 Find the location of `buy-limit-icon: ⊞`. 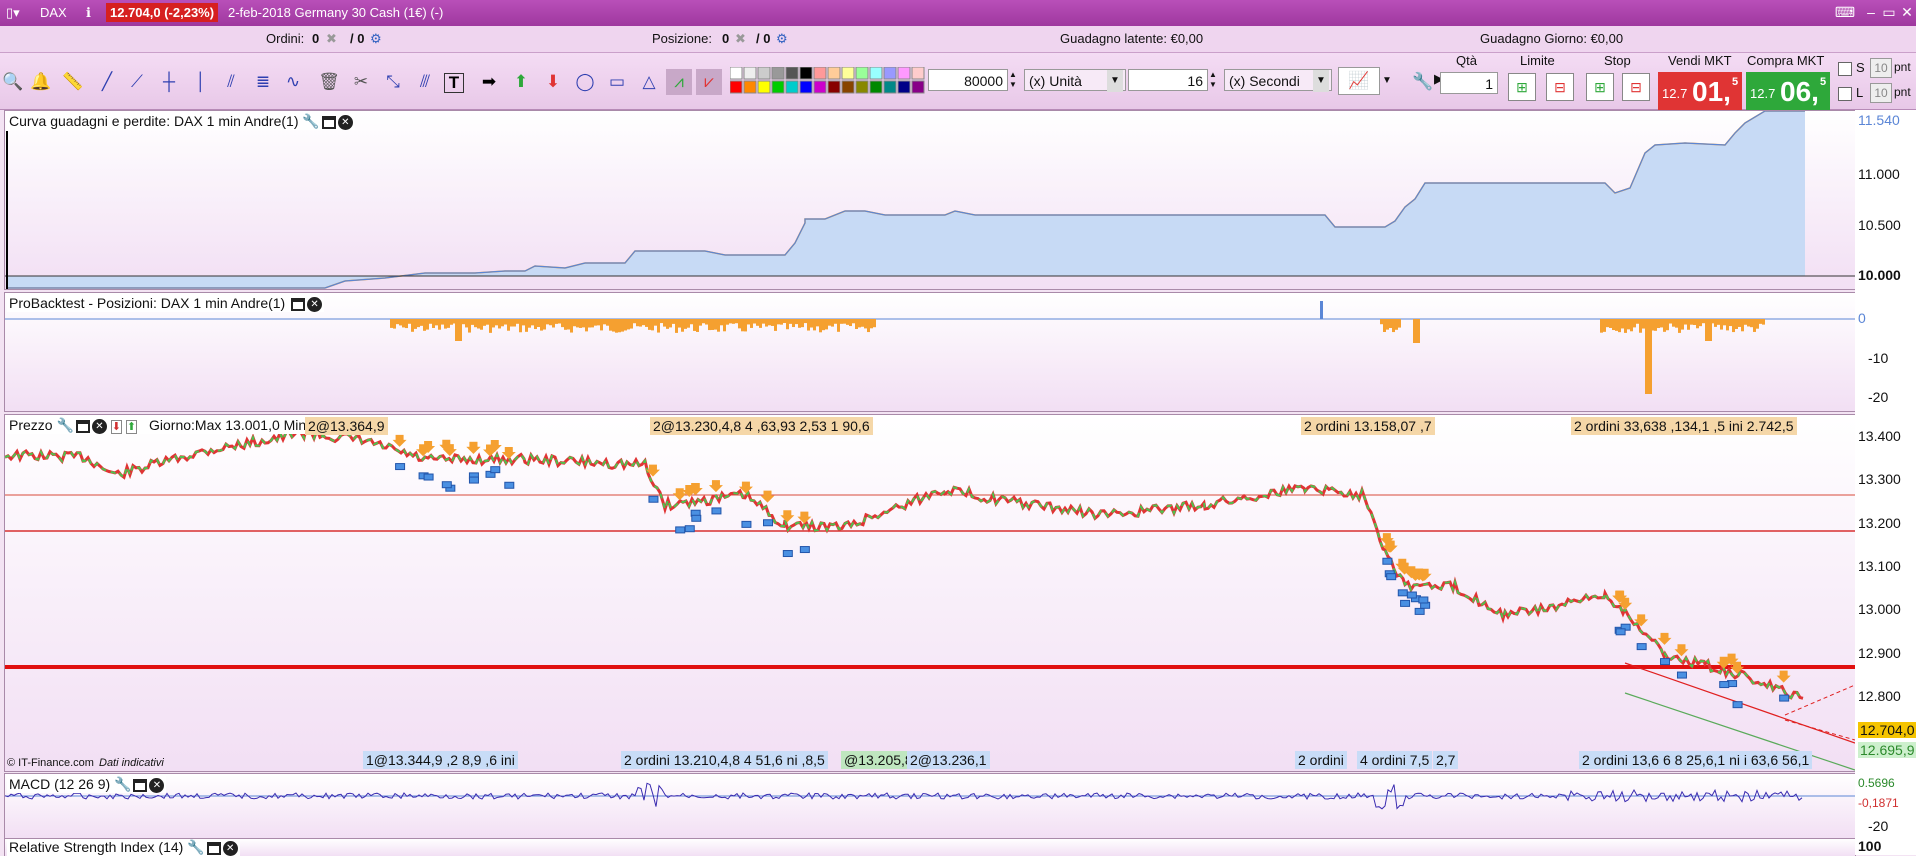

buy-limit-icon: ⊞ is located at coordinates (1522, 87).